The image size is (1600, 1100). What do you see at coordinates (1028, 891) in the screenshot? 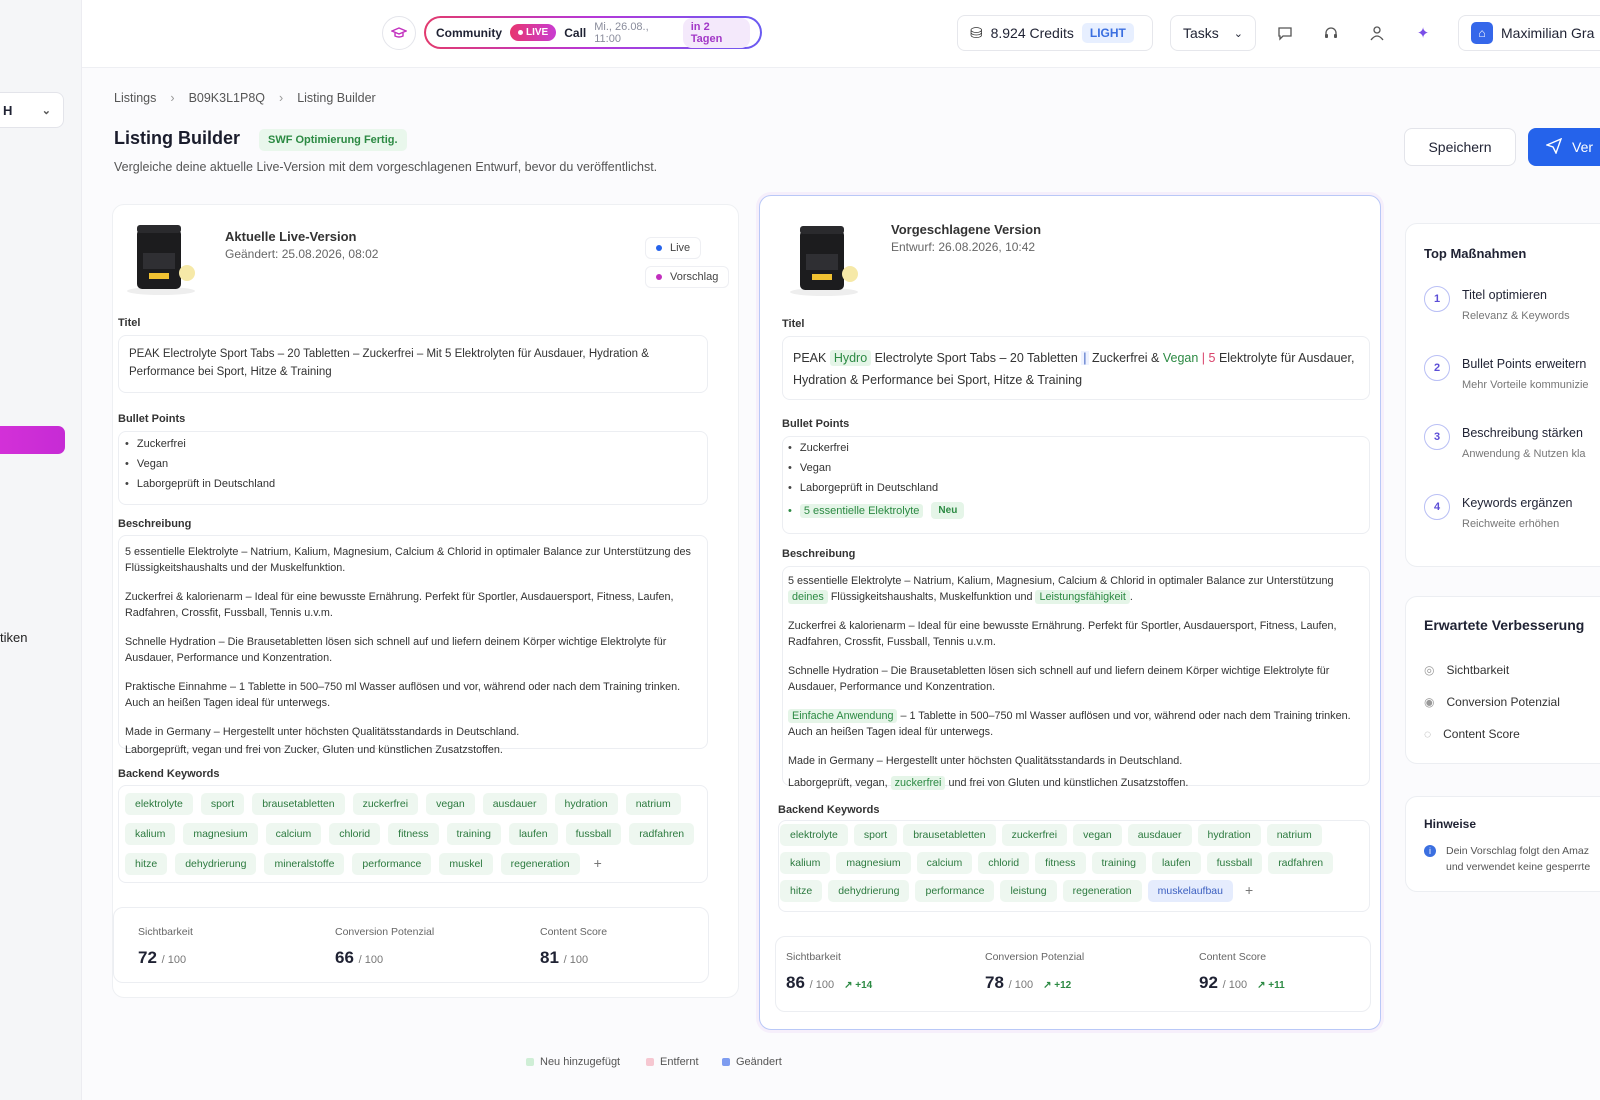
I see `keyword-chip: leistung` at bounding box center [1028, 891].